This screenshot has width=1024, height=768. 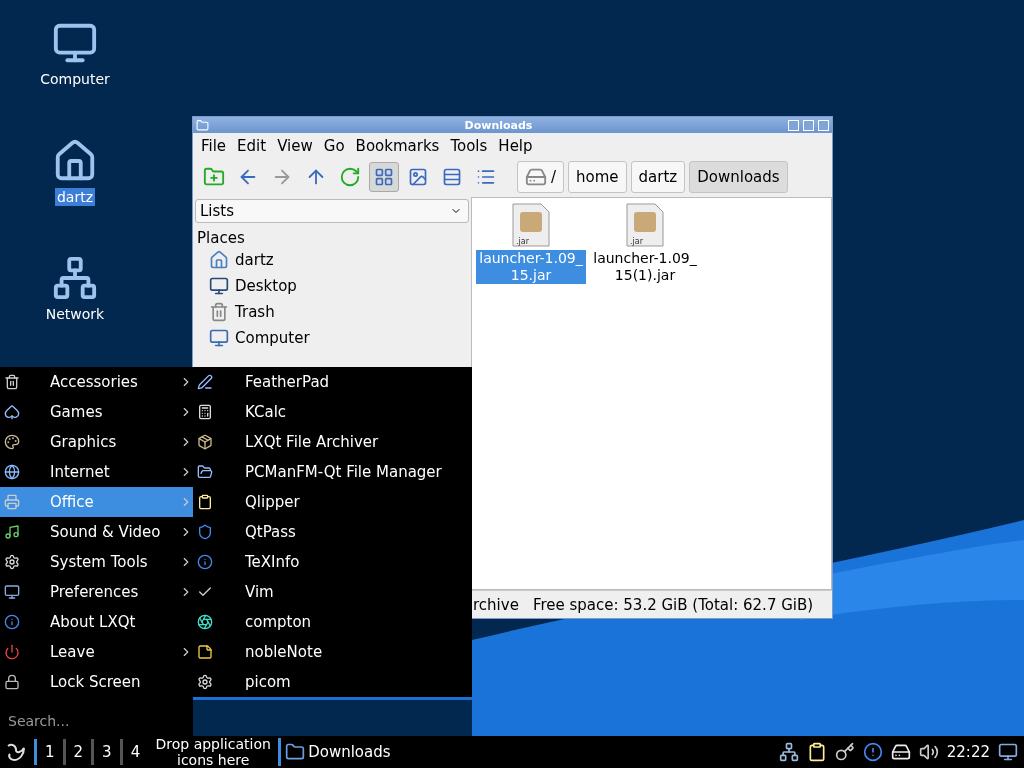 What do you see at coordinates (219, 338) in the screenshot?
I see `computer-icon` at bounding box center [219, 338].